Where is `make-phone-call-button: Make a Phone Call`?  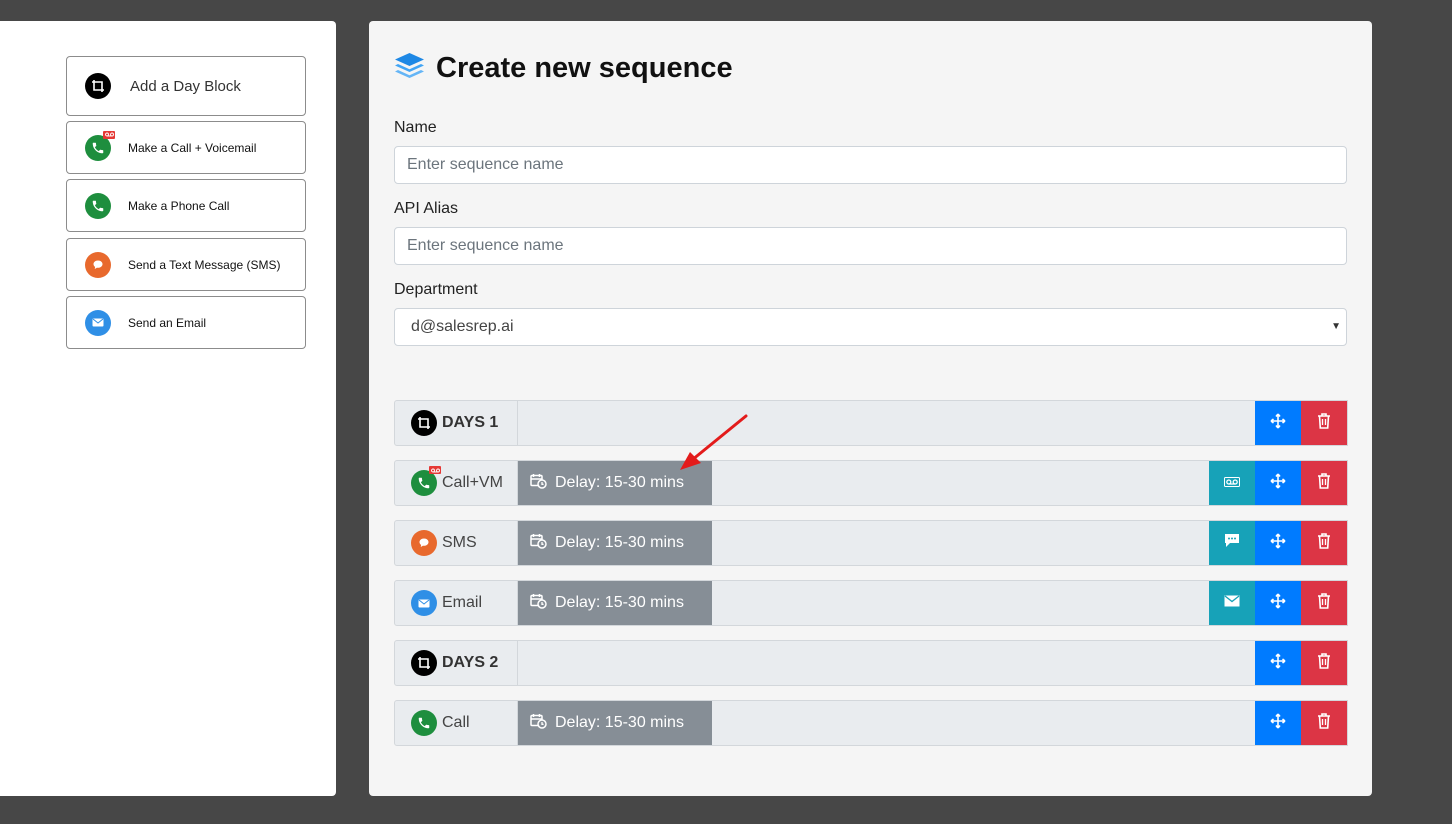
make-phone-call-button: Make a Phone Call is located at coordinates (186, 205).